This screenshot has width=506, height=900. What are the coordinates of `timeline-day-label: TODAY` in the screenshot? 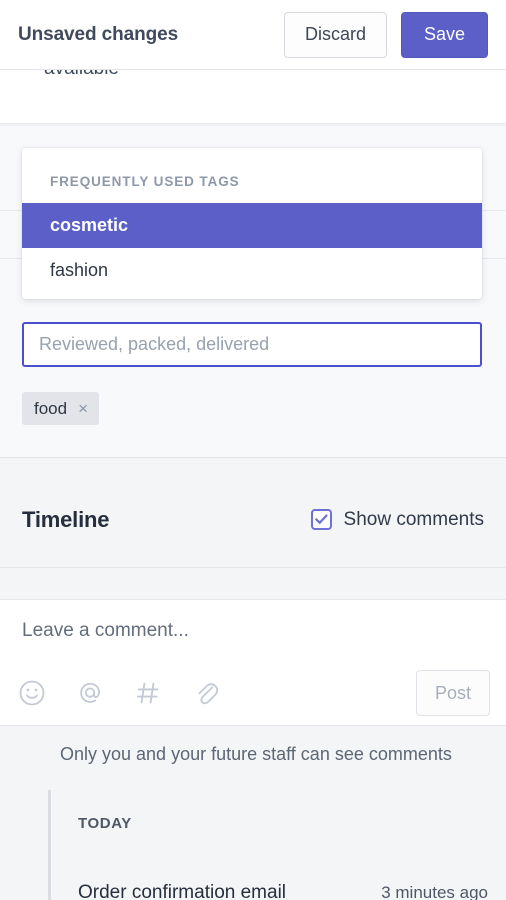 It's located at (105, 823).